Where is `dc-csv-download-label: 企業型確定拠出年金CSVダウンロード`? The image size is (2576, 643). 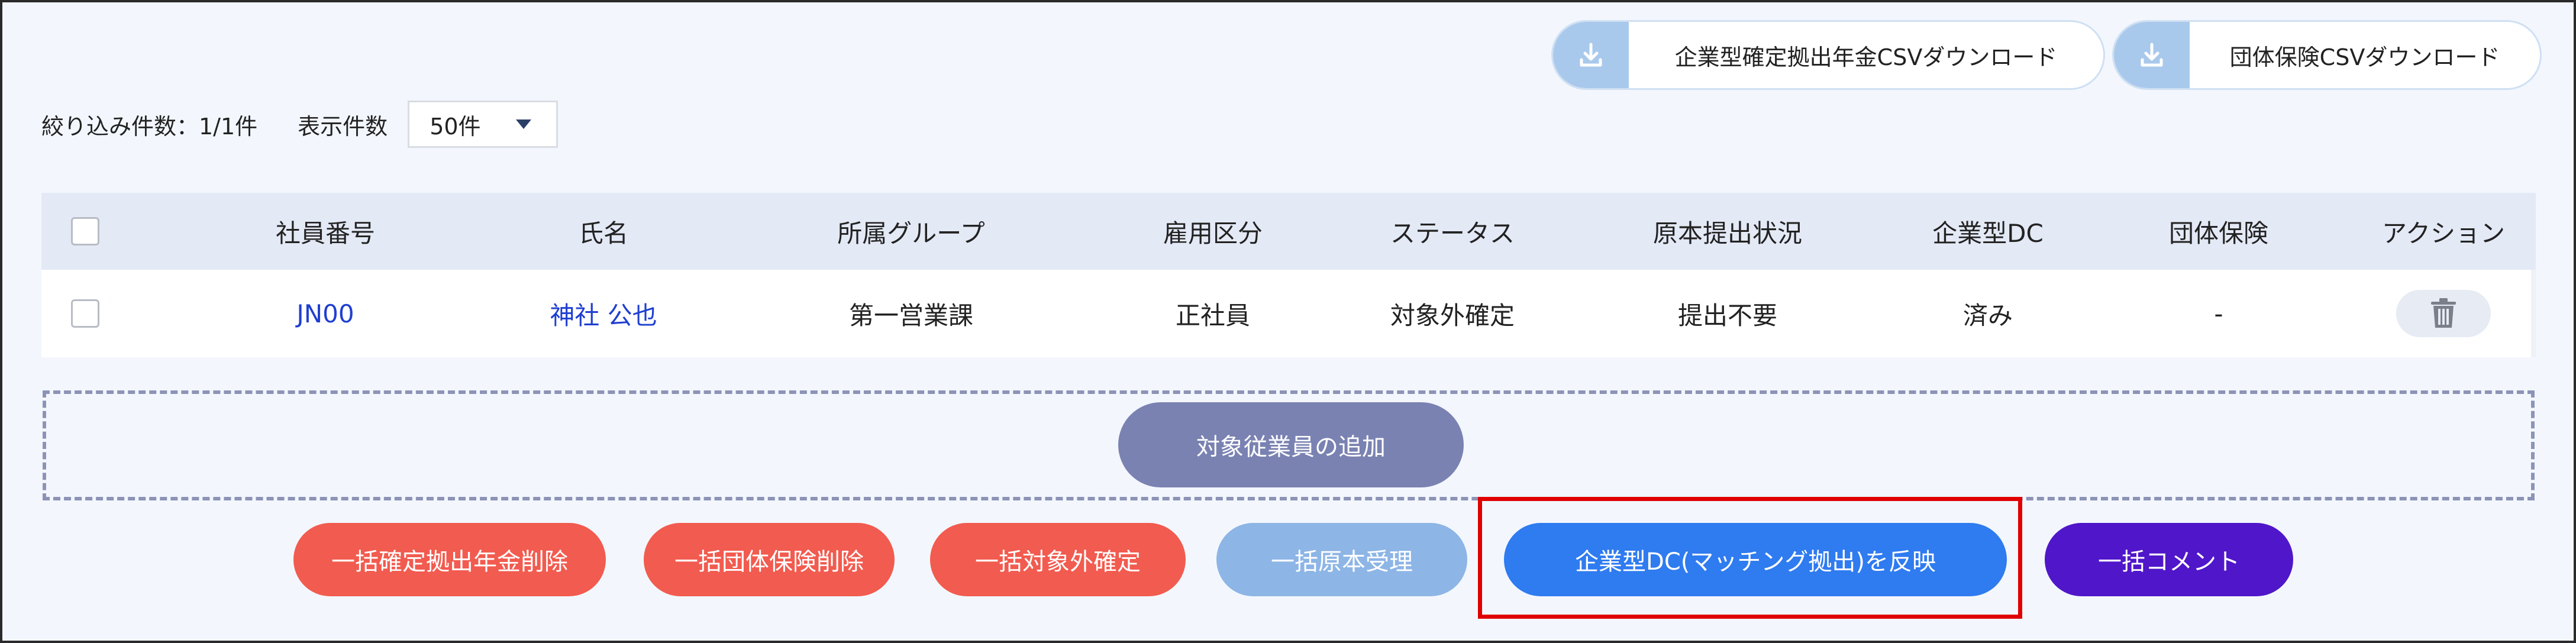 dc-csv-download-label: 企業型確定拠出年金CSVダウンロード is located at coordinates (1866, 57).